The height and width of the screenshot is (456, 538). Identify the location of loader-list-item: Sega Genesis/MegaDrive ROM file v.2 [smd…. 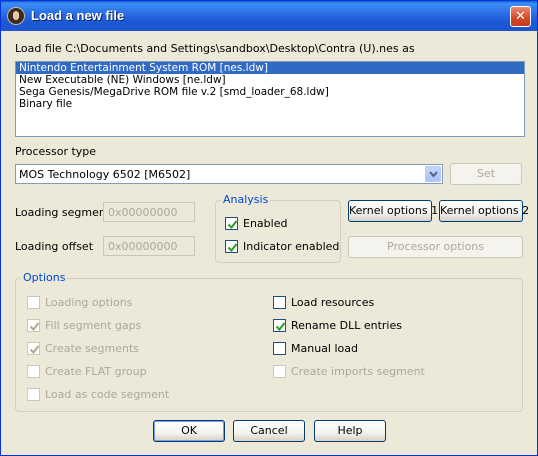
(270, 92).